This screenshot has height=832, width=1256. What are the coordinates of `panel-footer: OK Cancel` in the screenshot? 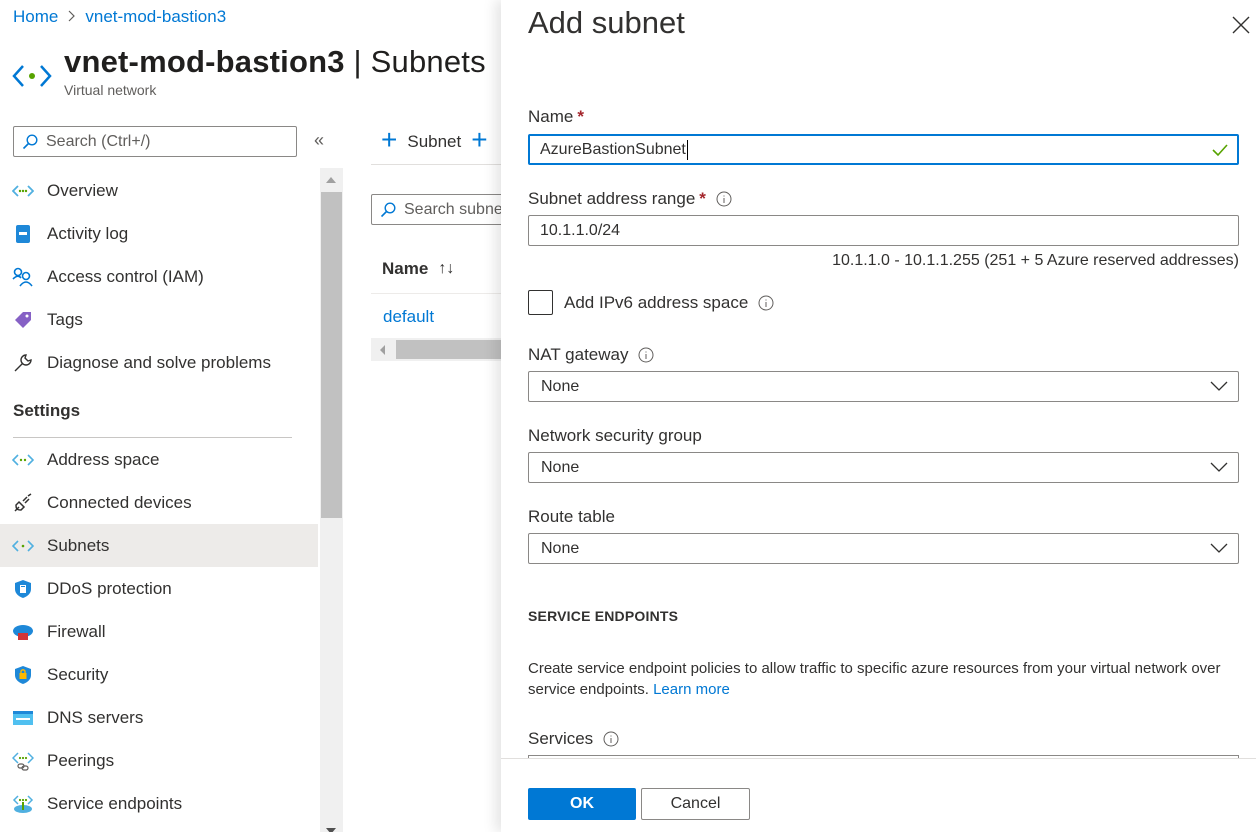 It's located at (878, 795).